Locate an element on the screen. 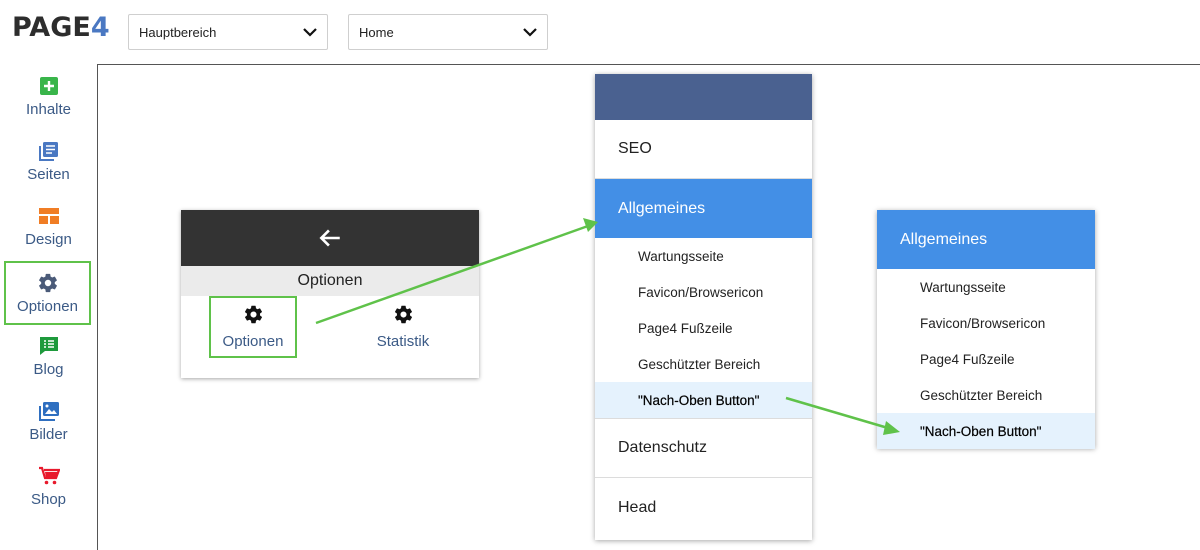  page4-logo: PAGE4 is located at coordinates (61, 27).